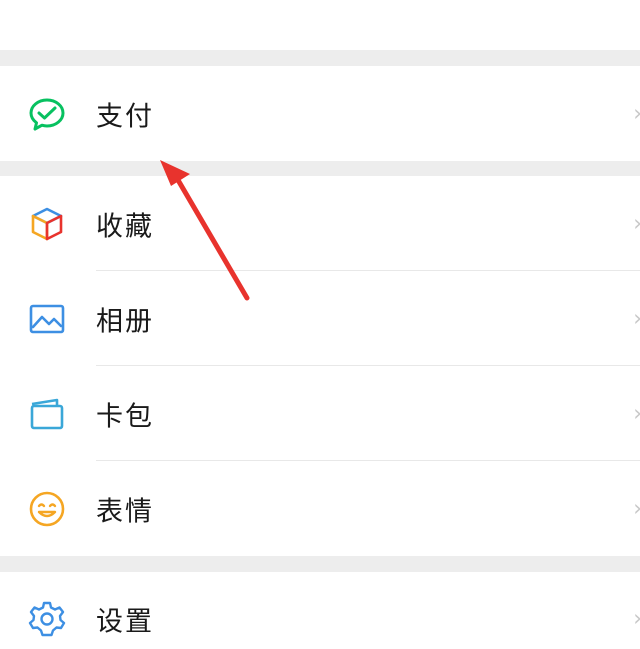 This screenshot has width=640, height=649. Describe the element at coordinates (320, 318) in the screenshot. I see `menu-item-album: 相册 ›` at that location.